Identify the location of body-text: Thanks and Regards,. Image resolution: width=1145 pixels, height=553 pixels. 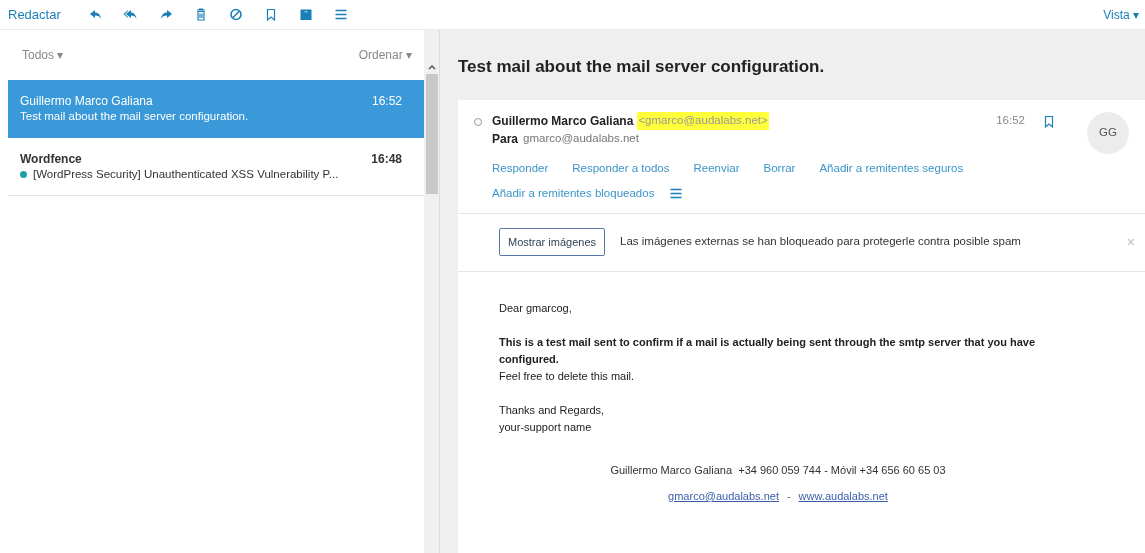
(552, 410).